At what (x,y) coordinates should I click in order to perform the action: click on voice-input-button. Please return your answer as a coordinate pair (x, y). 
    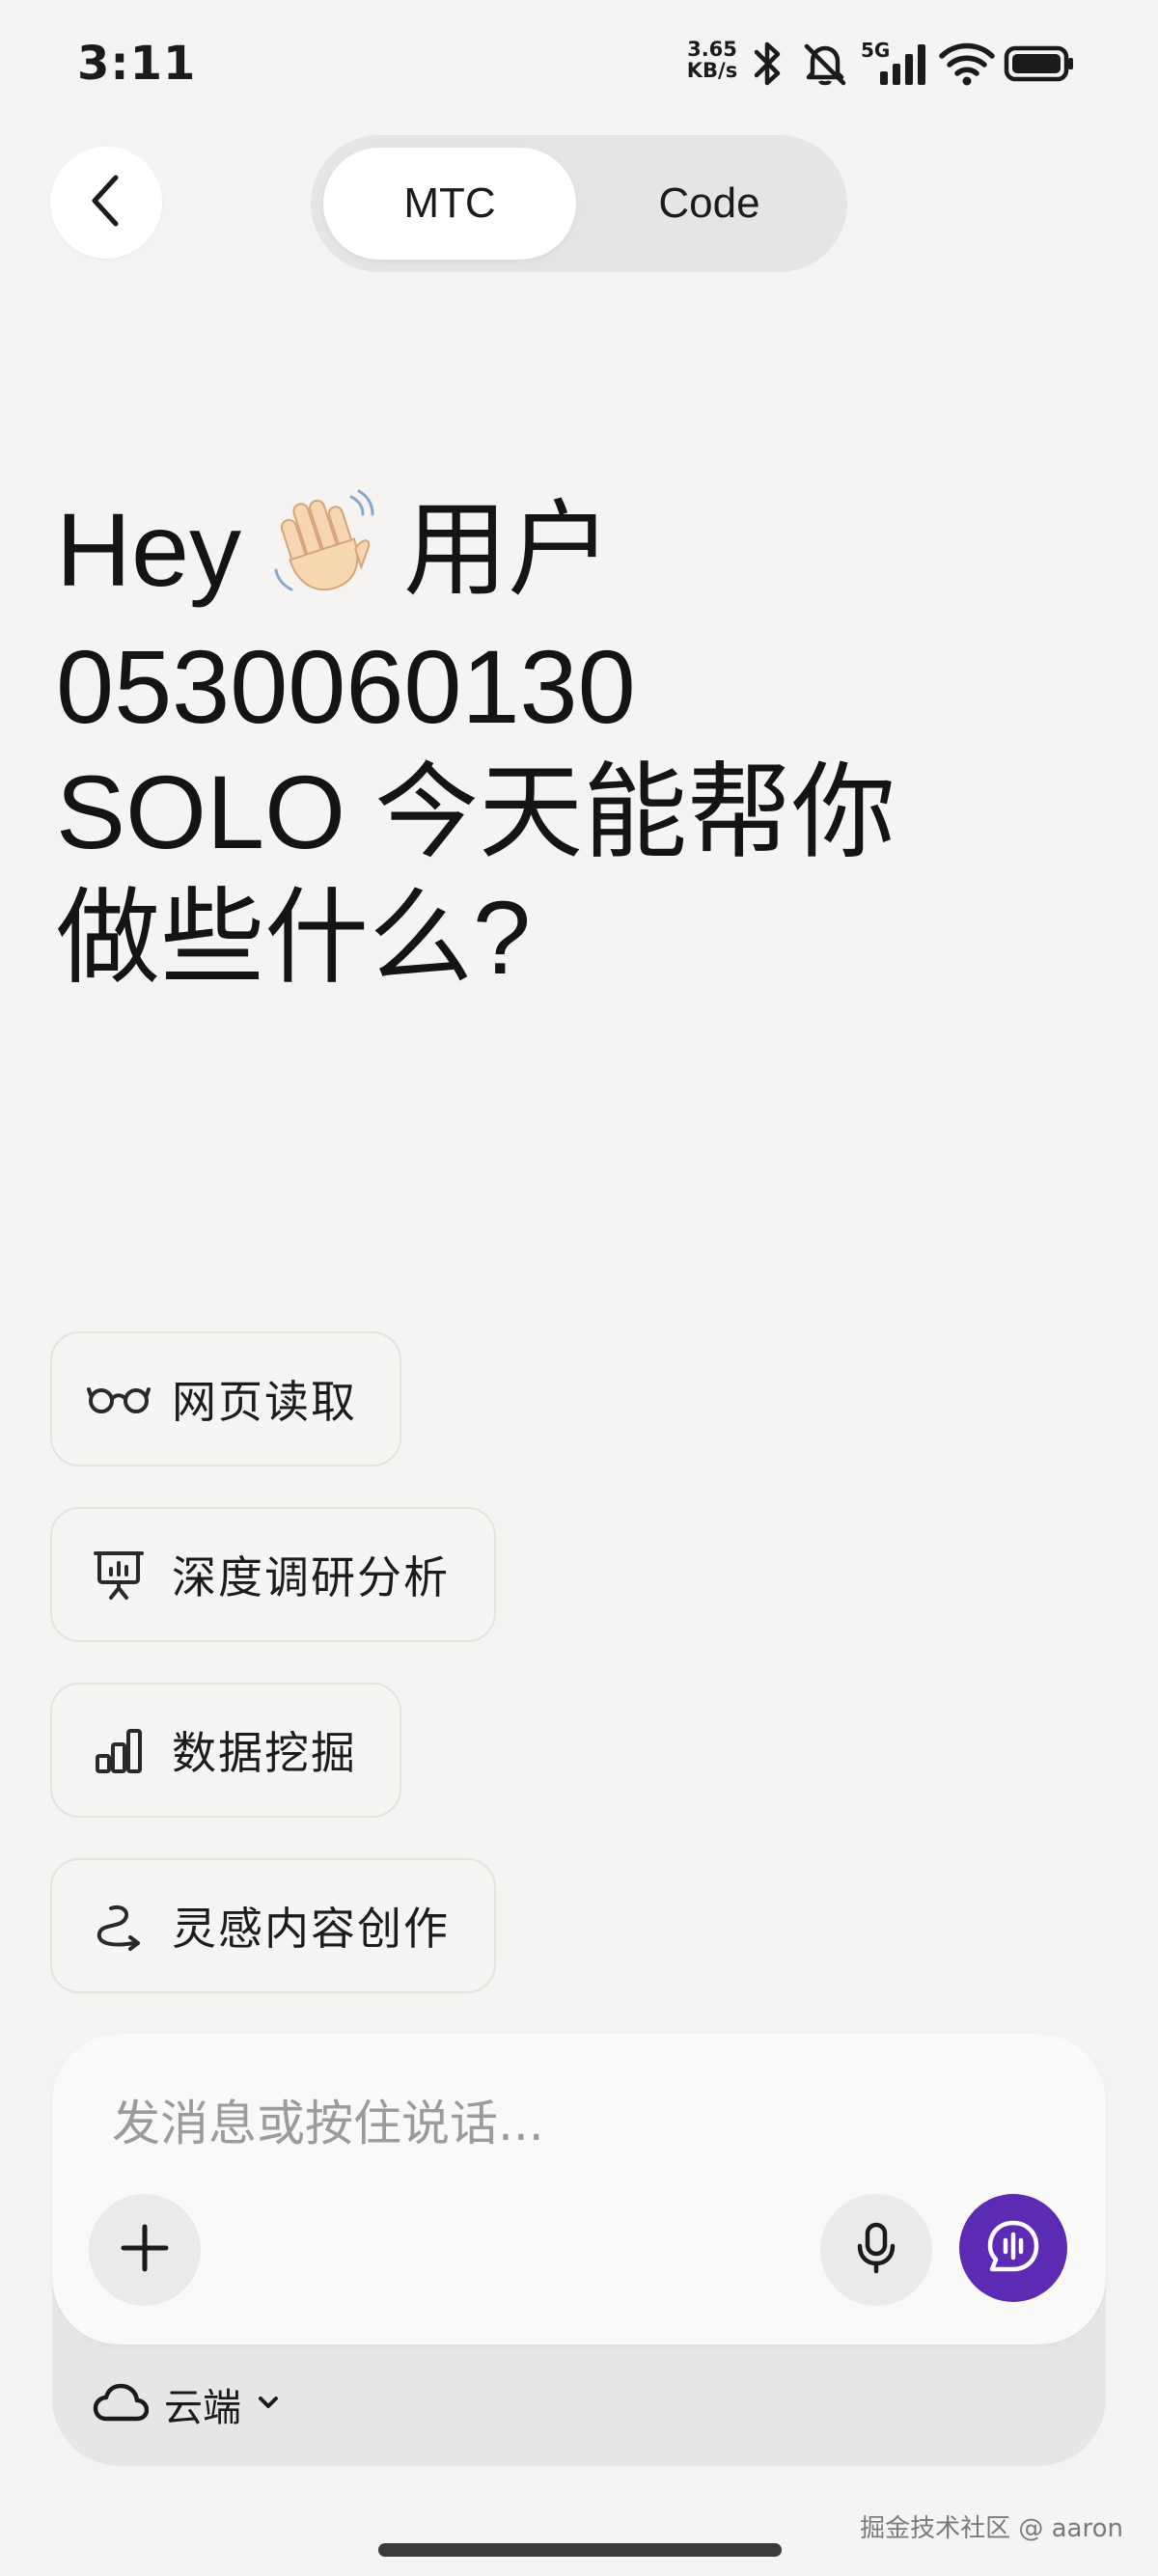
    Looking at the image, I should click on (876, 2250).